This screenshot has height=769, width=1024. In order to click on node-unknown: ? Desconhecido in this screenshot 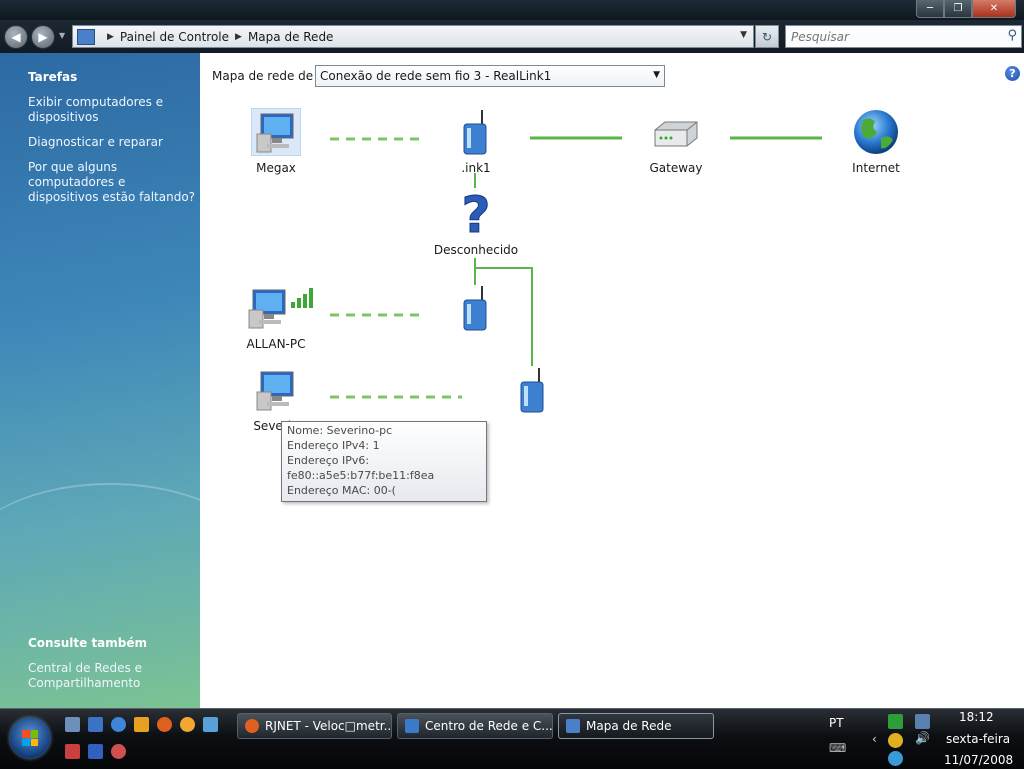, I will do `click(476, 222)`.